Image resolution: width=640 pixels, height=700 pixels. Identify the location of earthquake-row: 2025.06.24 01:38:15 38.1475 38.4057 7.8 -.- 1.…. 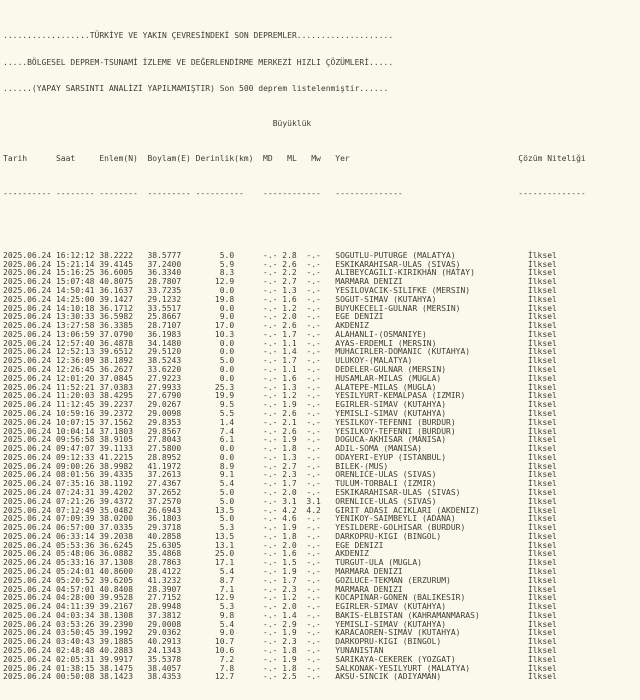
(321, 668).